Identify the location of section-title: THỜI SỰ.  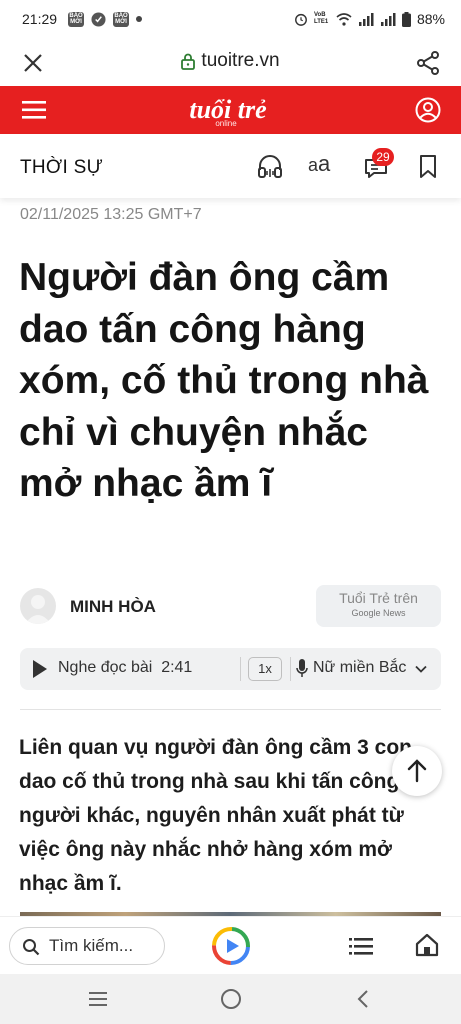
(61, 168).